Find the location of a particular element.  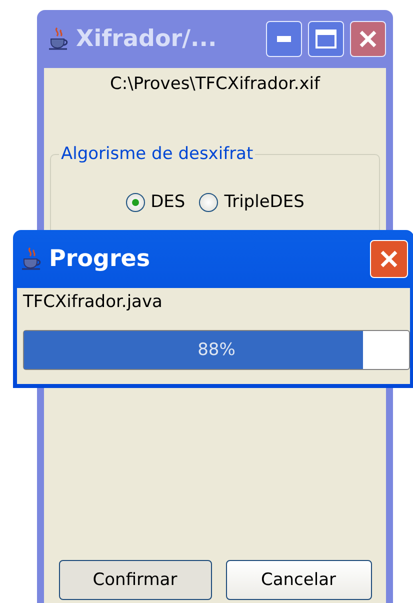

group-title: Algorisme de desxifrat is located at coordinates (157, 154).